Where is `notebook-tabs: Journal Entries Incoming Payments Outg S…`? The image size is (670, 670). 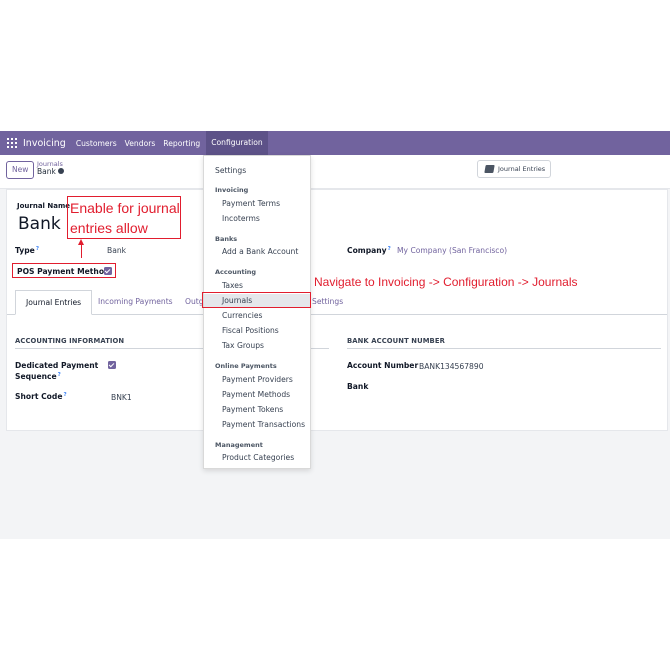 notebook-tabs: Journal Entries Incoming Payments Outg S… is located at coordinates (337, 302).